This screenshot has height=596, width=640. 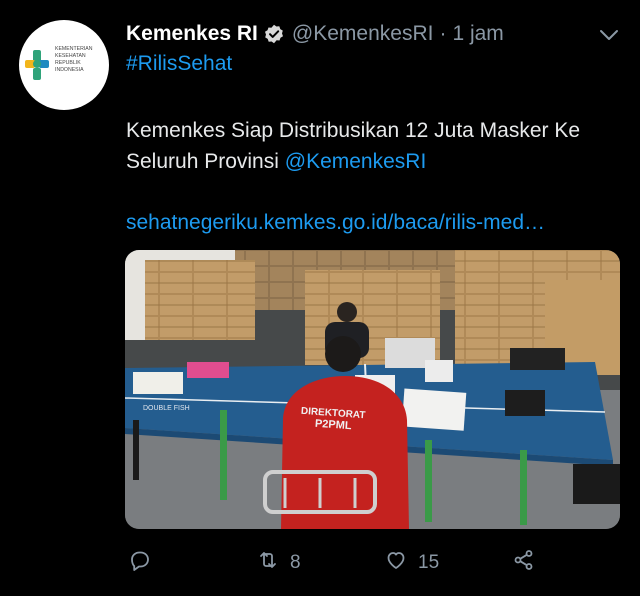 What do you see at coordinates (68, 63) in the screenshot?
I see `avatar-logo-line-3: REPUBLIK` at bounding box center [68, 63].